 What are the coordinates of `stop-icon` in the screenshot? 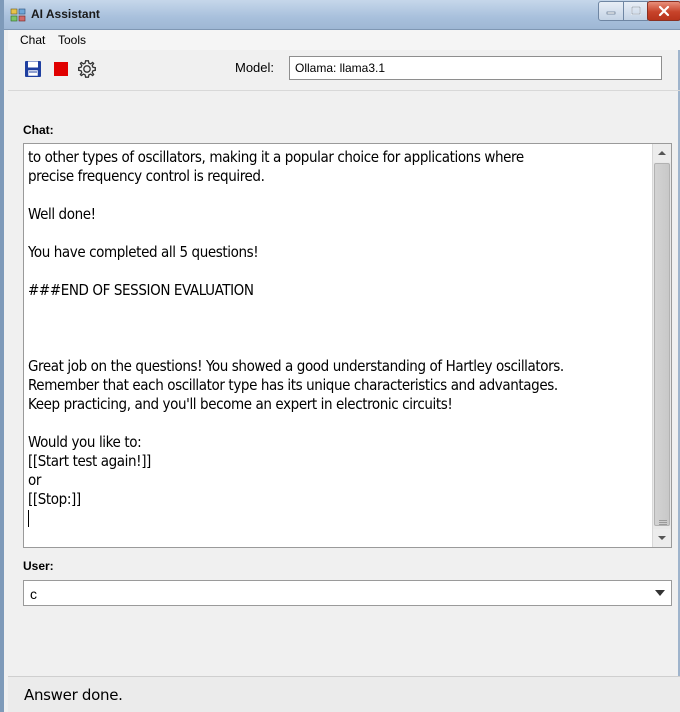 It's located at (61, 69).